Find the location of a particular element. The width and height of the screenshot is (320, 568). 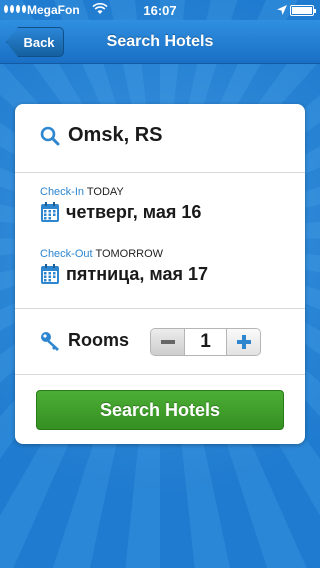

check-out-field: Check-Out TOMORROW пятница, мая 17 is located at coordinates (124, 266).